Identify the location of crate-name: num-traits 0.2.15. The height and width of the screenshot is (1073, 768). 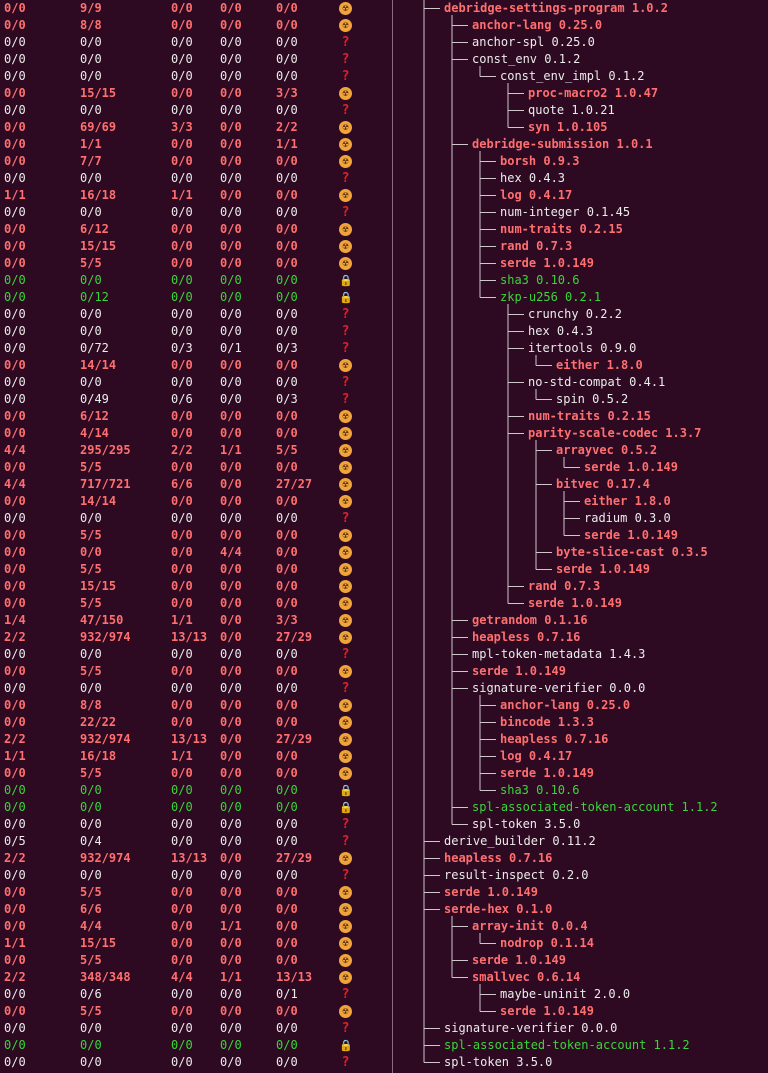
(589, 416).